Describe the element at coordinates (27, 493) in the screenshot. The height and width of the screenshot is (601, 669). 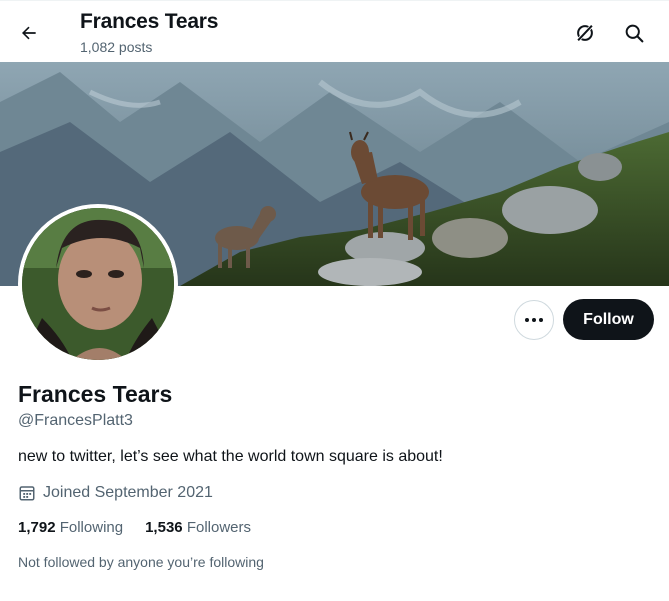
I see `calendar-icon` at that location.